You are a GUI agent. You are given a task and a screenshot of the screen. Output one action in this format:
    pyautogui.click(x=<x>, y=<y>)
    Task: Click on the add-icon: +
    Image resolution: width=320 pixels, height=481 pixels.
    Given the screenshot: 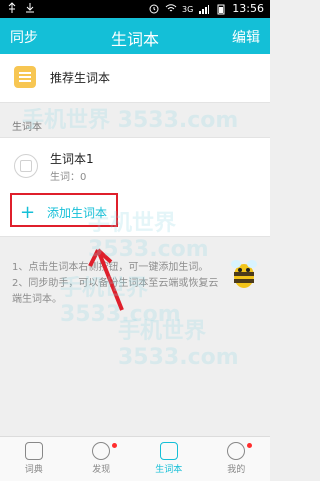 What is the action you would take?
    pyautogui.click(x=28, y=212)
    